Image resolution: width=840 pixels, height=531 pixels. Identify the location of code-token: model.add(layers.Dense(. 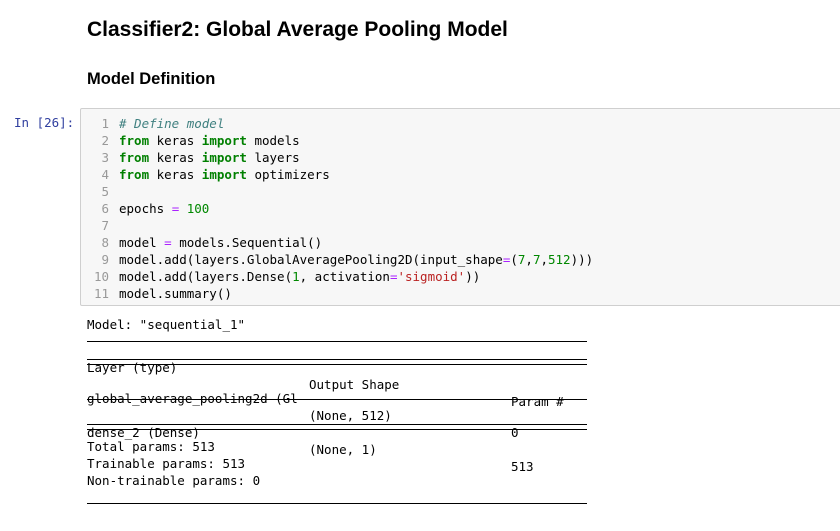
(206, 276).